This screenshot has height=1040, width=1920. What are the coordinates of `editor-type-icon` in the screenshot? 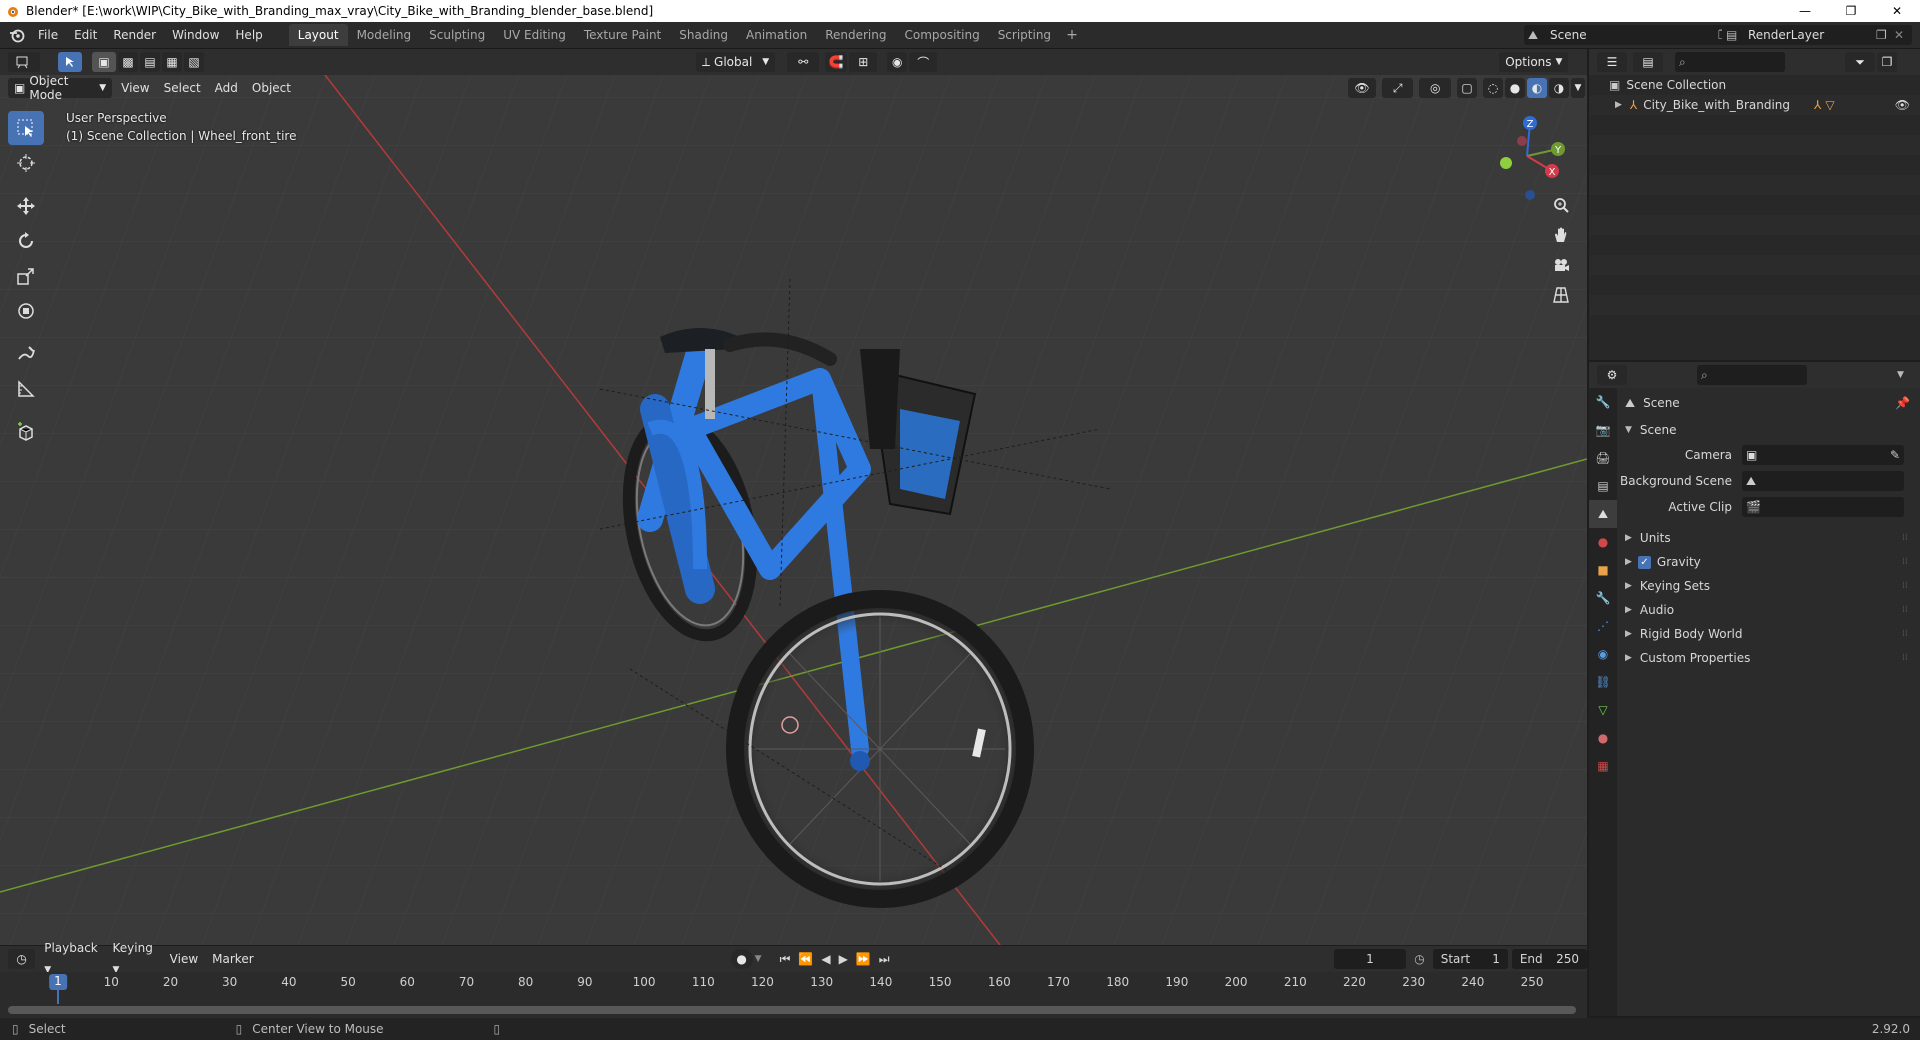 It's located at (24, 62).